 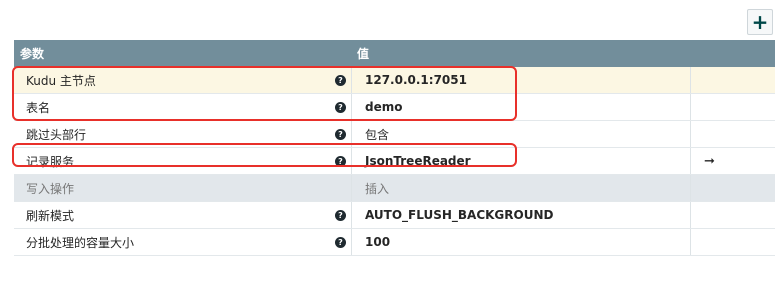 What do you see at coordinates (521, 242) in the screenshot?
I see `property-value-cell: 100` at bounding box center [521, 242].